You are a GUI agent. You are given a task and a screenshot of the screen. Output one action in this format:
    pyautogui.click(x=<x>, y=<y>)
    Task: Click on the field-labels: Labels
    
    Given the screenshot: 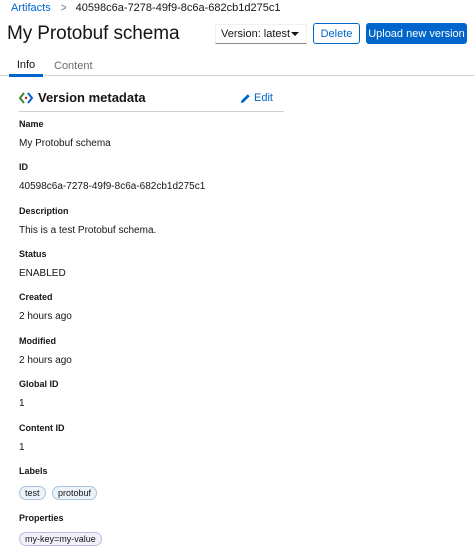 What is the action you would take?
    pyautogui.click(x=33, y=471)
    